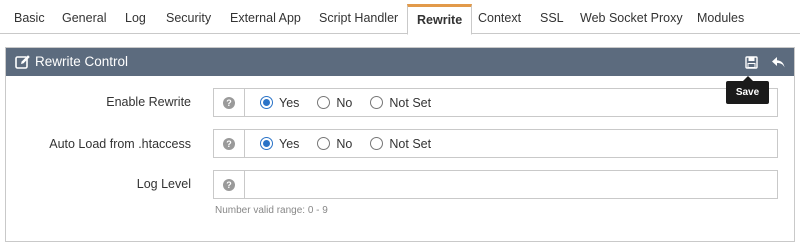 The width and height of the screenshot is (800, 250). What do you see at coordinates (631, 18) in the screenshot?
I see `tab-web-socket-proxy: Web Socket Proxy` at bounding box center [631, 18].